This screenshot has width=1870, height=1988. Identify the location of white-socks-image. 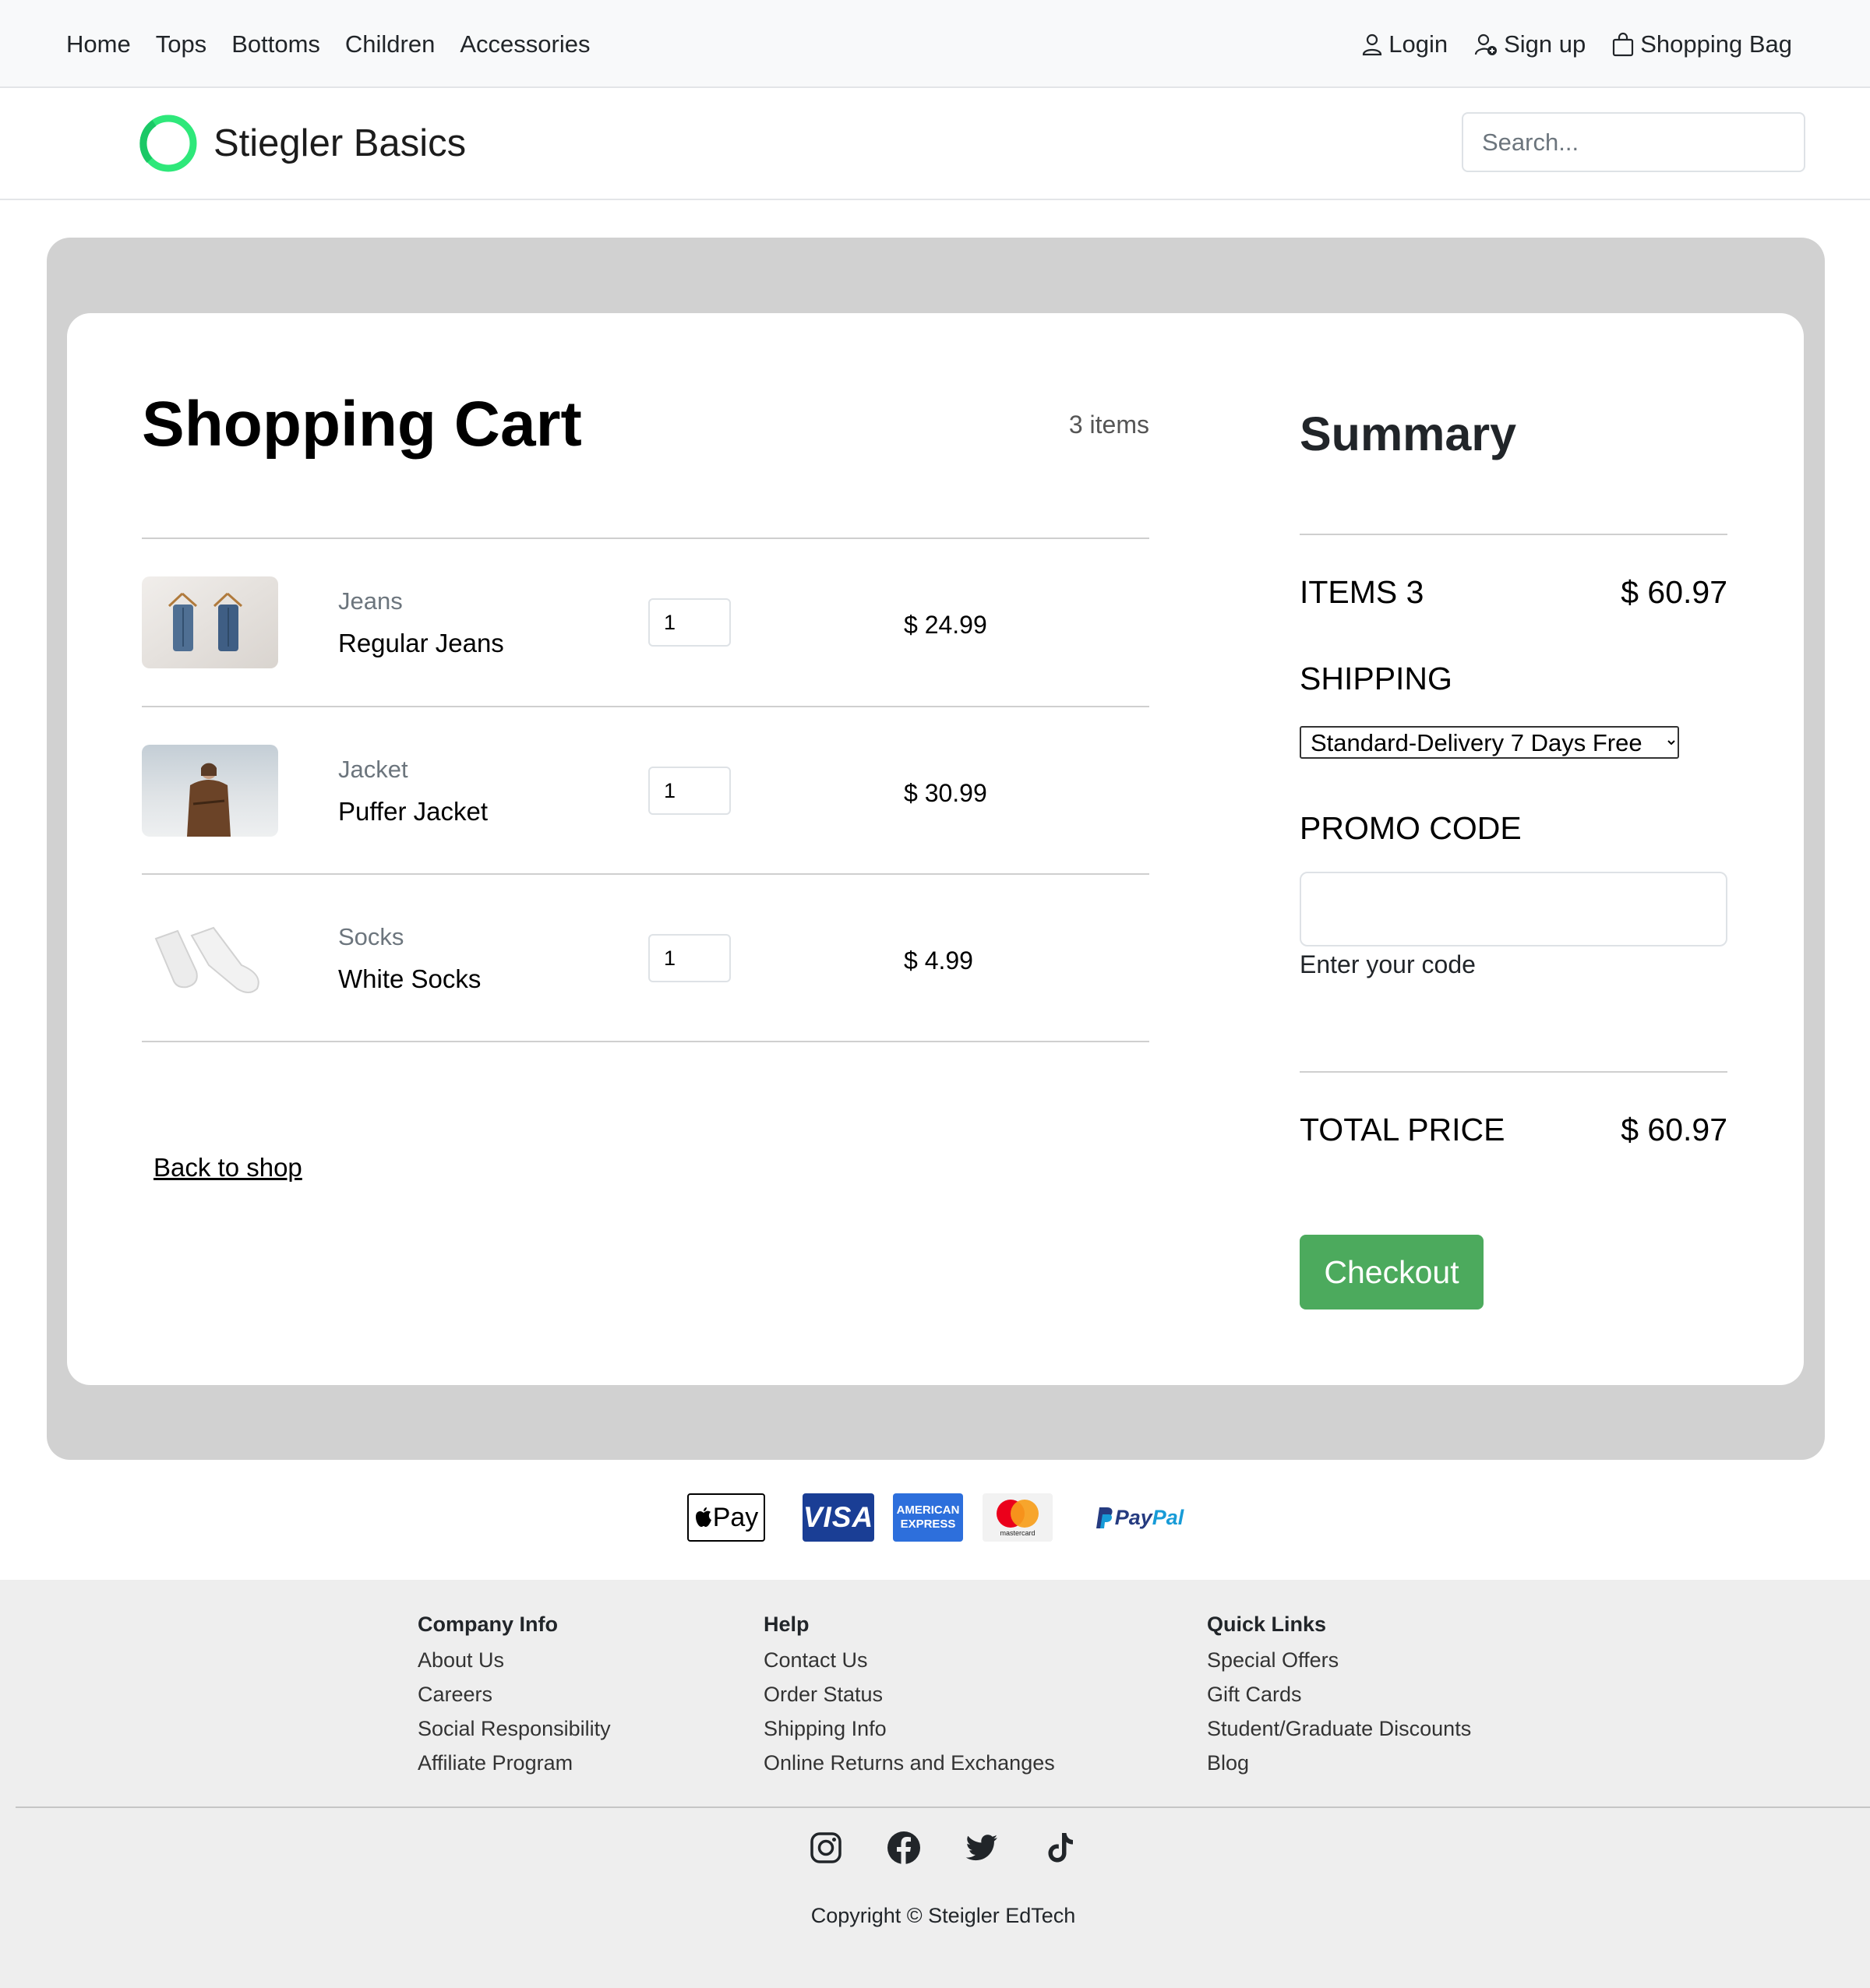
(210, 958).